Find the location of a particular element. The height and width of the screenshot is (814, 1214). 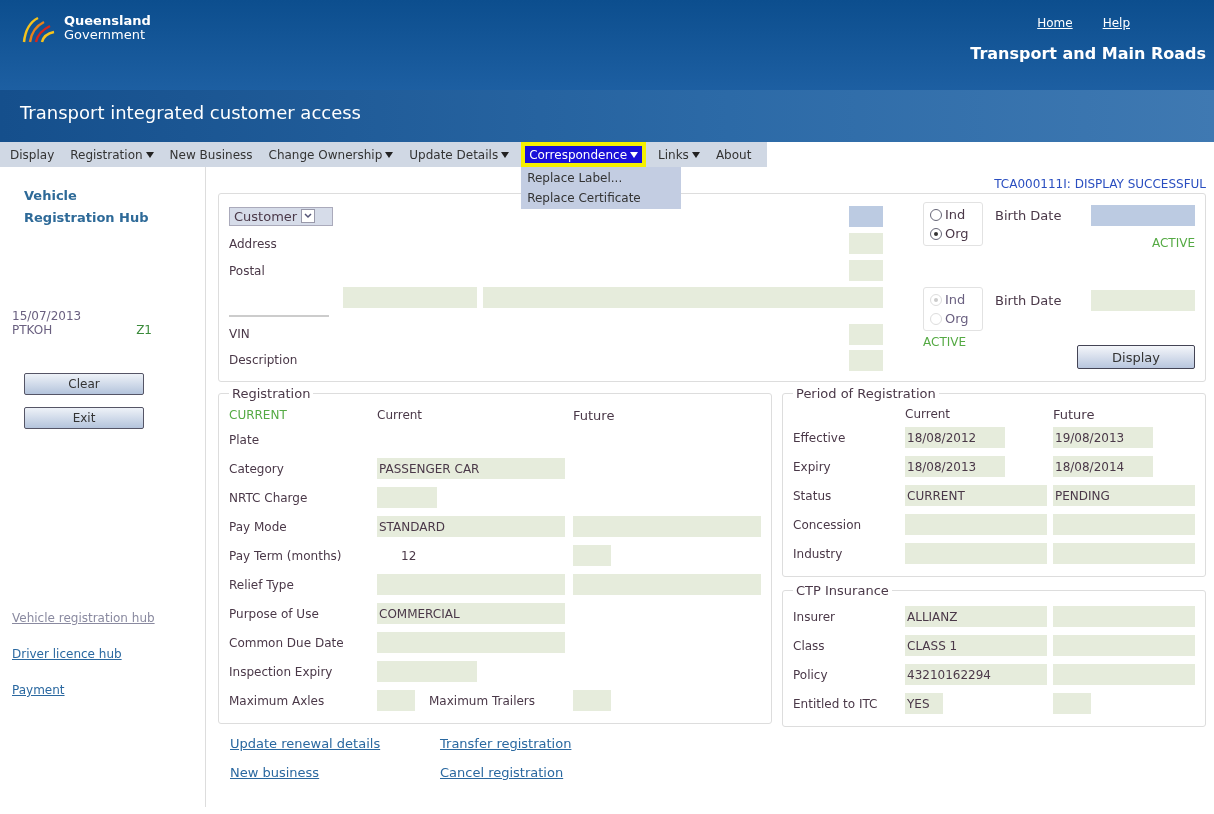

menu-item: Change Ownership is located at coordinates (331, 154).